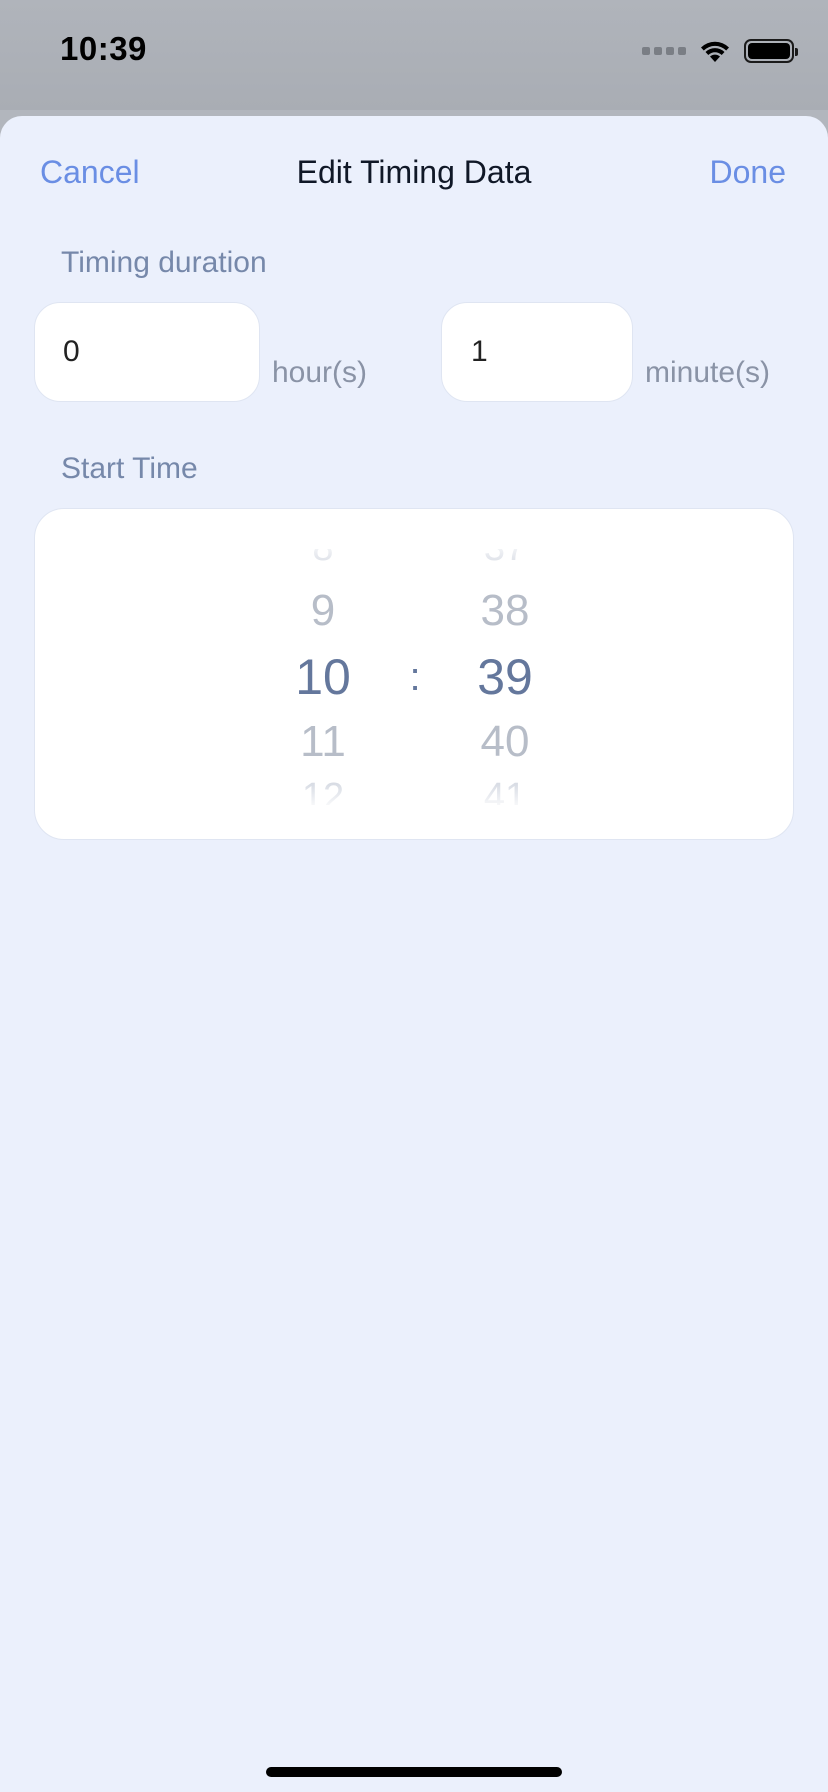  Describe the element at coordinates (103, 48) in the screenshot. I see `status-time: 10:39` at that location.